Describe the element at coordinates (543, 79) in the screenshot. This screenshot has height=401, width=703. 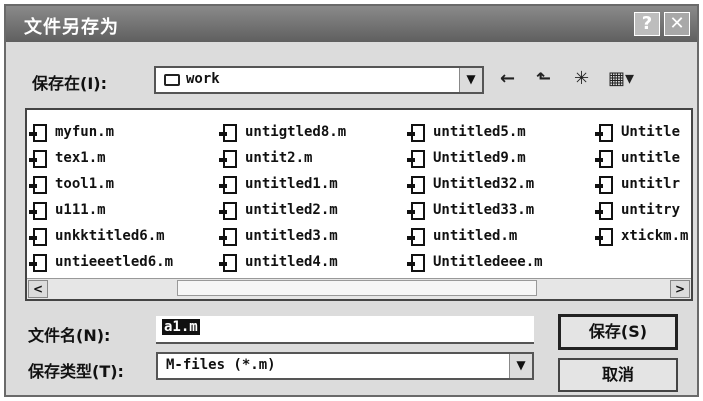
I see `up-folder-icon: ⬑` at that location.